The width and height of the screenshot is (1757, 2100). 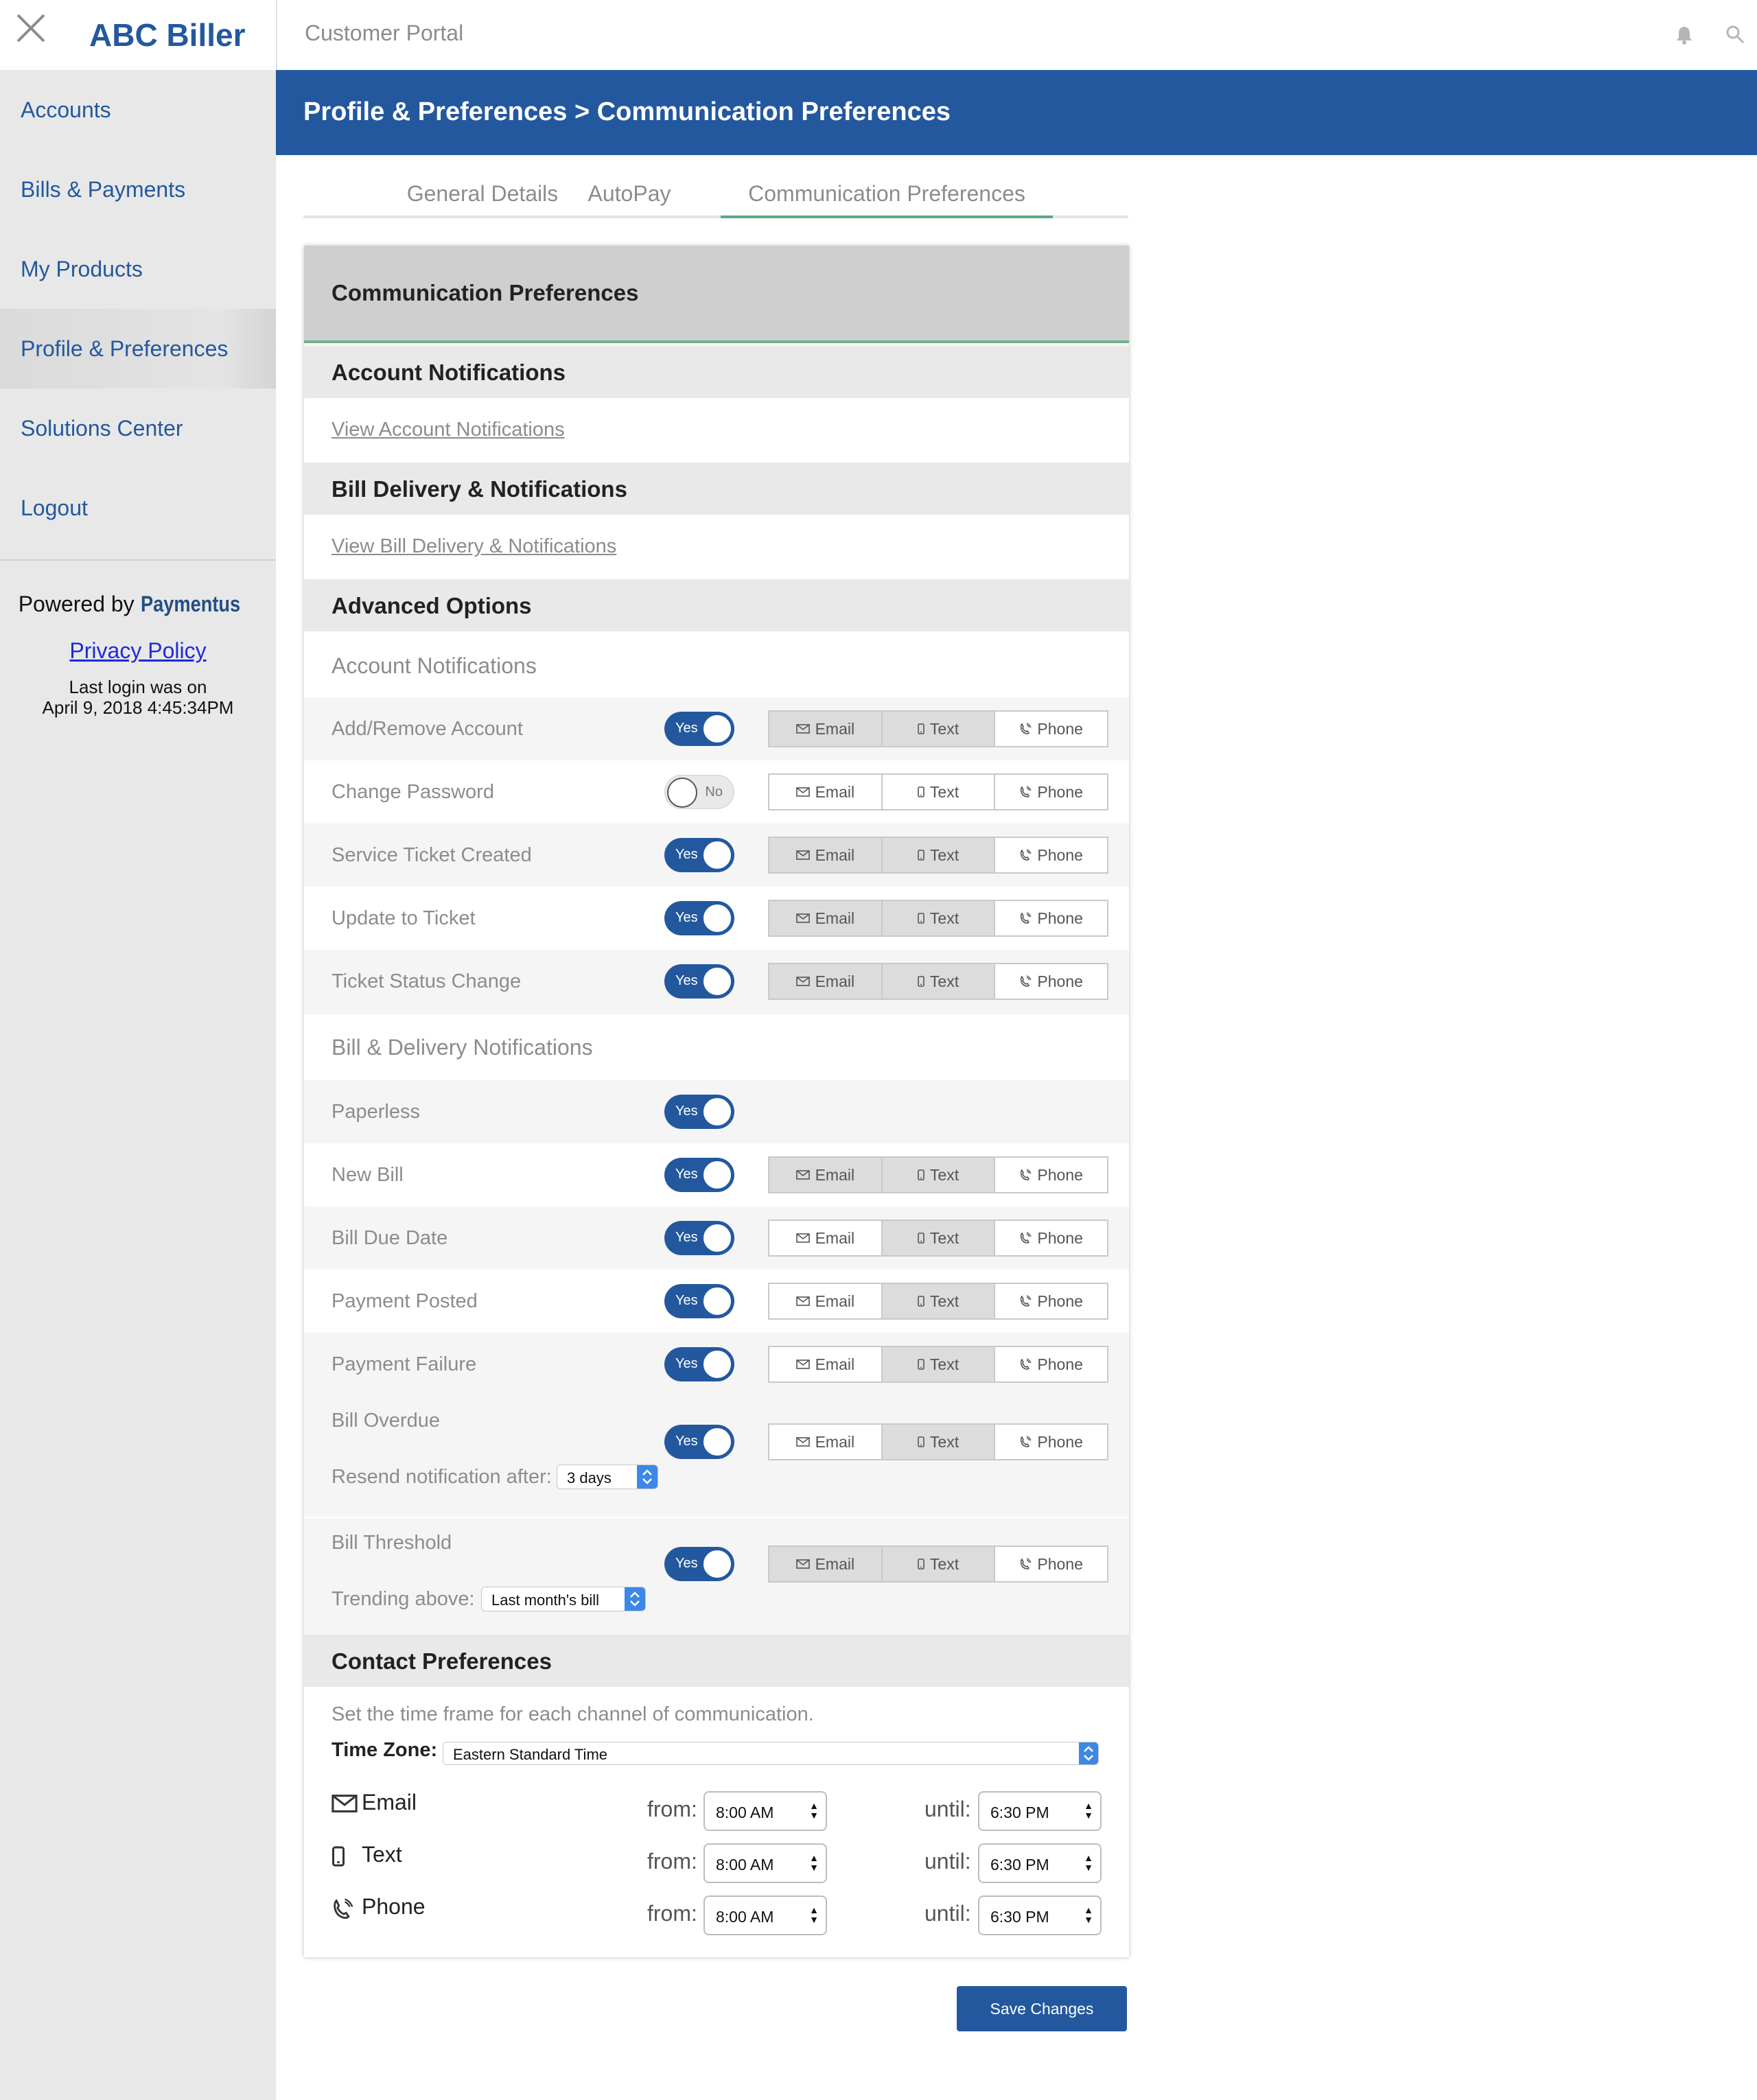 What do you see at coordinates (138, 508) in the screenshot?
I see `sidebar-item-logout: Logout` at bounding box center [138, 508].